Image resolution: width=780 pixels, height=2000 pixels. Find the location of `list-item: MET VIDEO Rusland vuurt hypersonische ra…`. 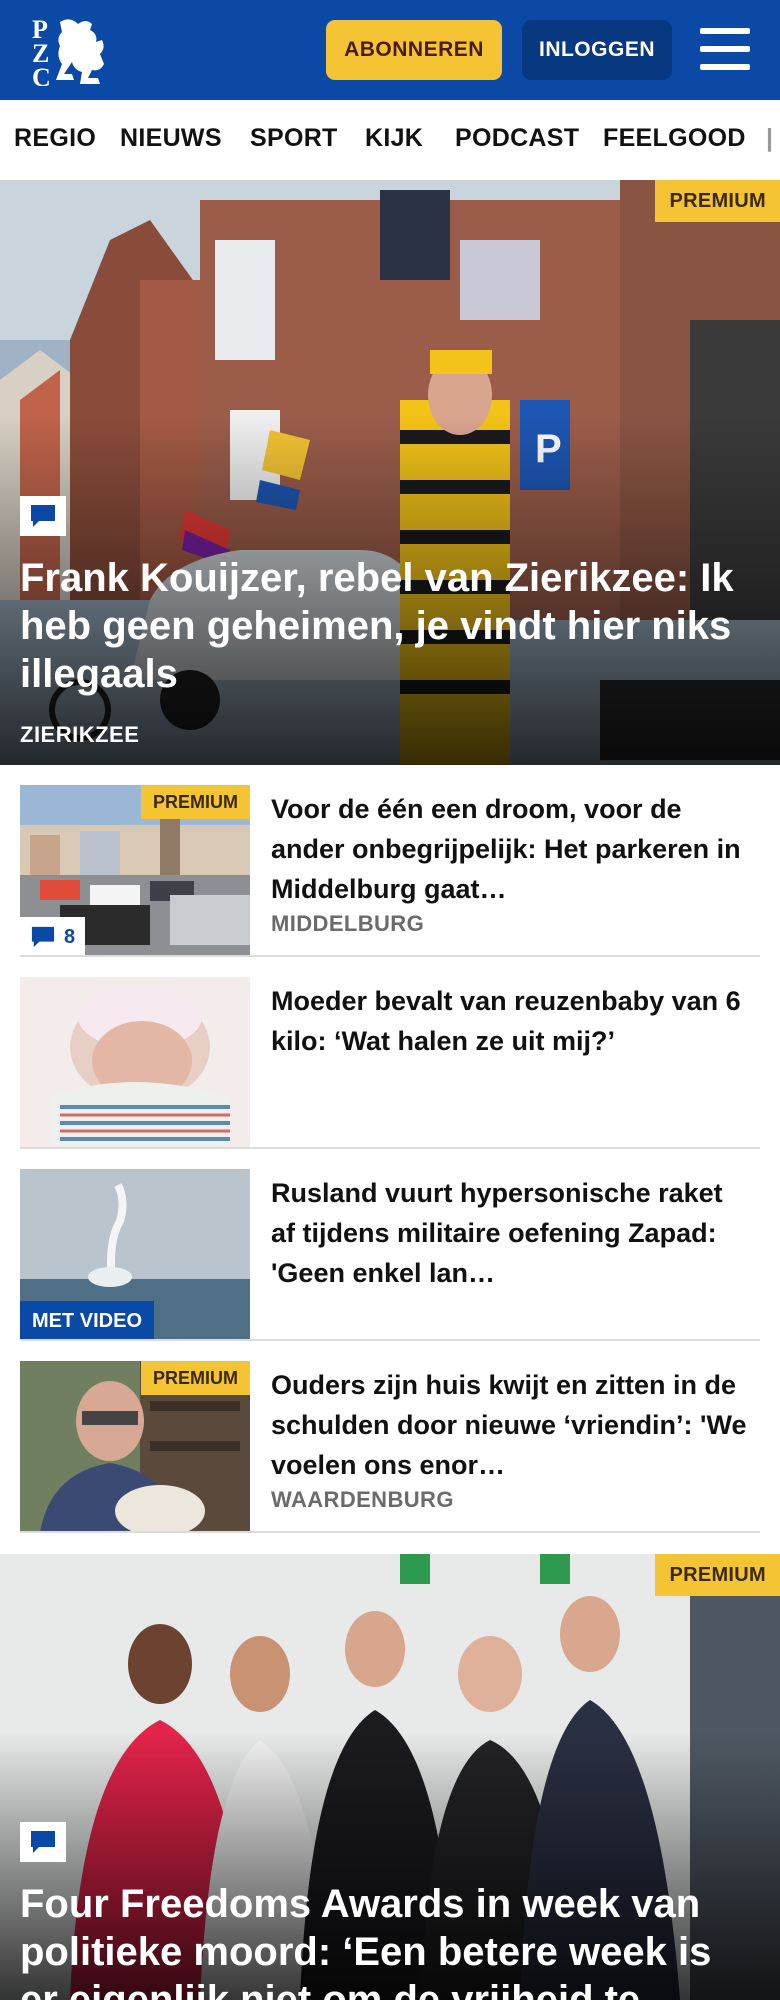

list-item: MET VIDEO Rusland vuurt hypersonische ra… is located at coordinates (390, 1255).